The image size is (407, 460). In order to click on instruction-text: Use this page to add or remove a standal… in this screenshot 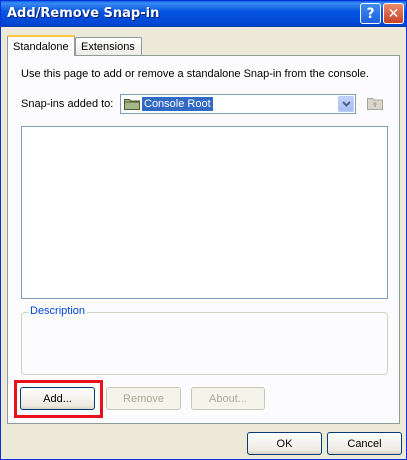, I will do `click(195, 74)`.